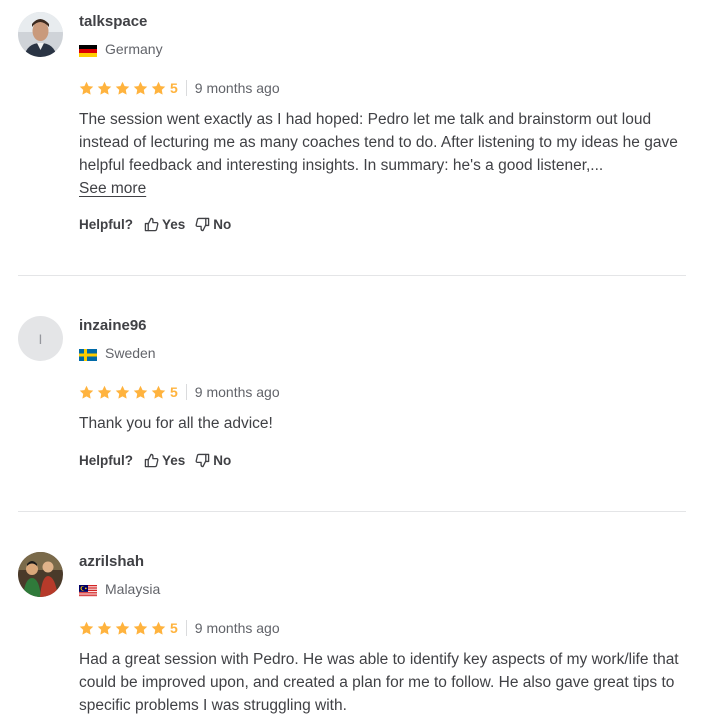  Describe the element at coordinates (134, 49) in the screenshot. I see `country-name: Germany` at that location.